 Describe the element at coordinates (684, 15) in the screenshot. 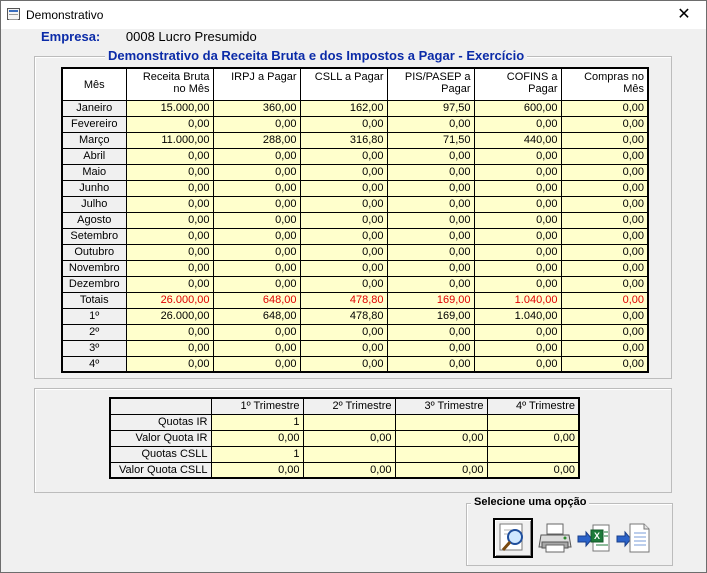

I see `close-button: ✕` at that location.